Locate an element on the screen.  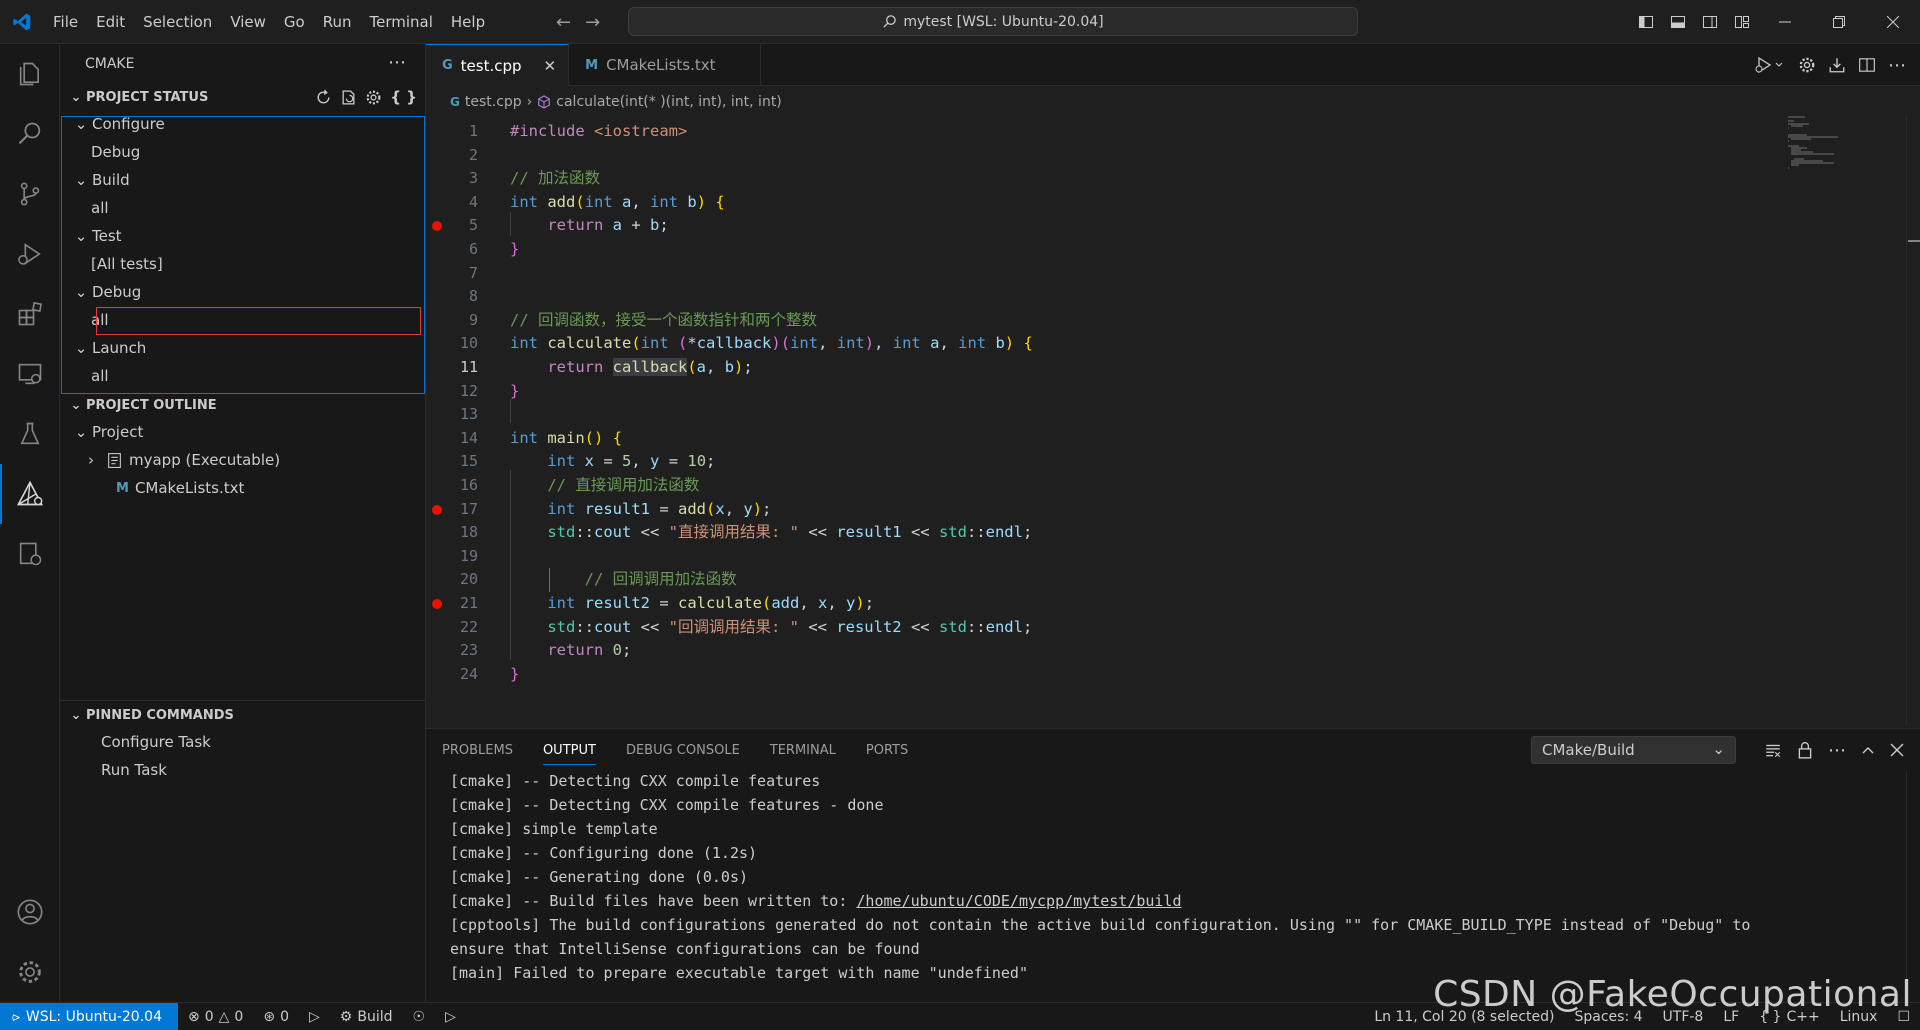
minimize-icon is located at coordinates (1785, 22).